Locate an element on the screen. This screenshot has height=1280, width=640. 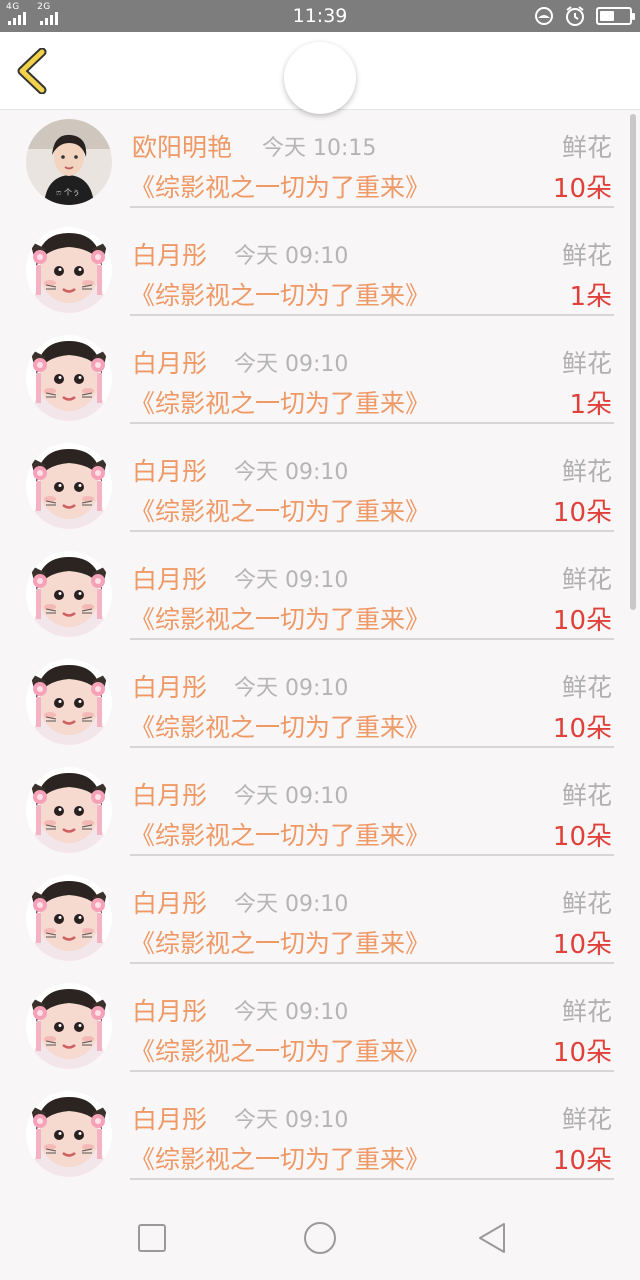
scrollbar is located at coordinates (633, 362).